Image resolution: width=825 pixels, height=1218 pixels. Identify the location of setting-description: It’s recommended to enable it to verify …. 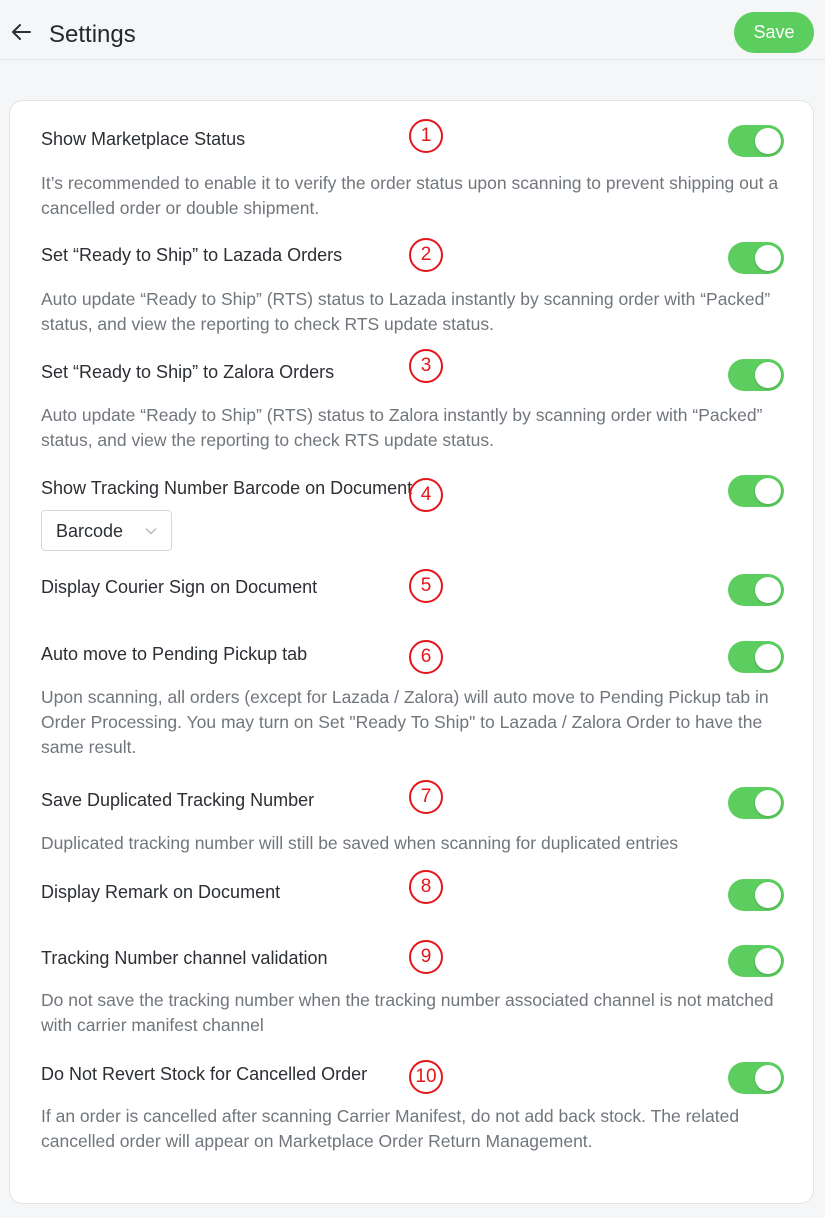
(410, 195).